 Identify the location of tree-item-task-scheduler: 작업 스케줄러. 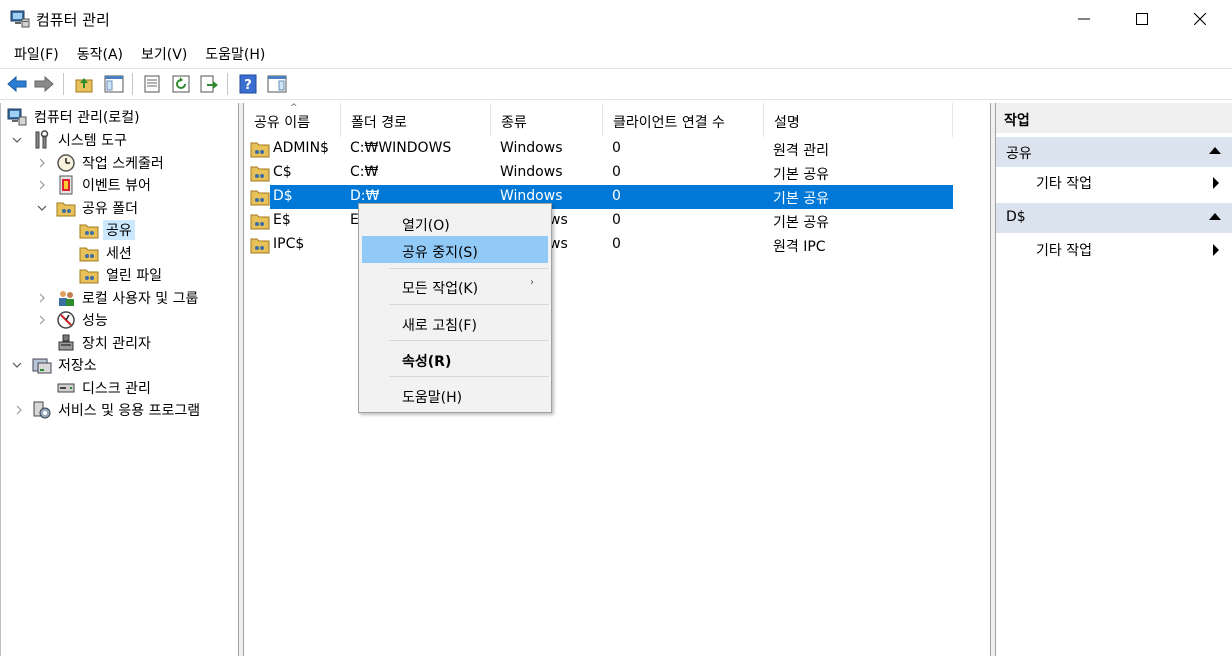
(119, 163).